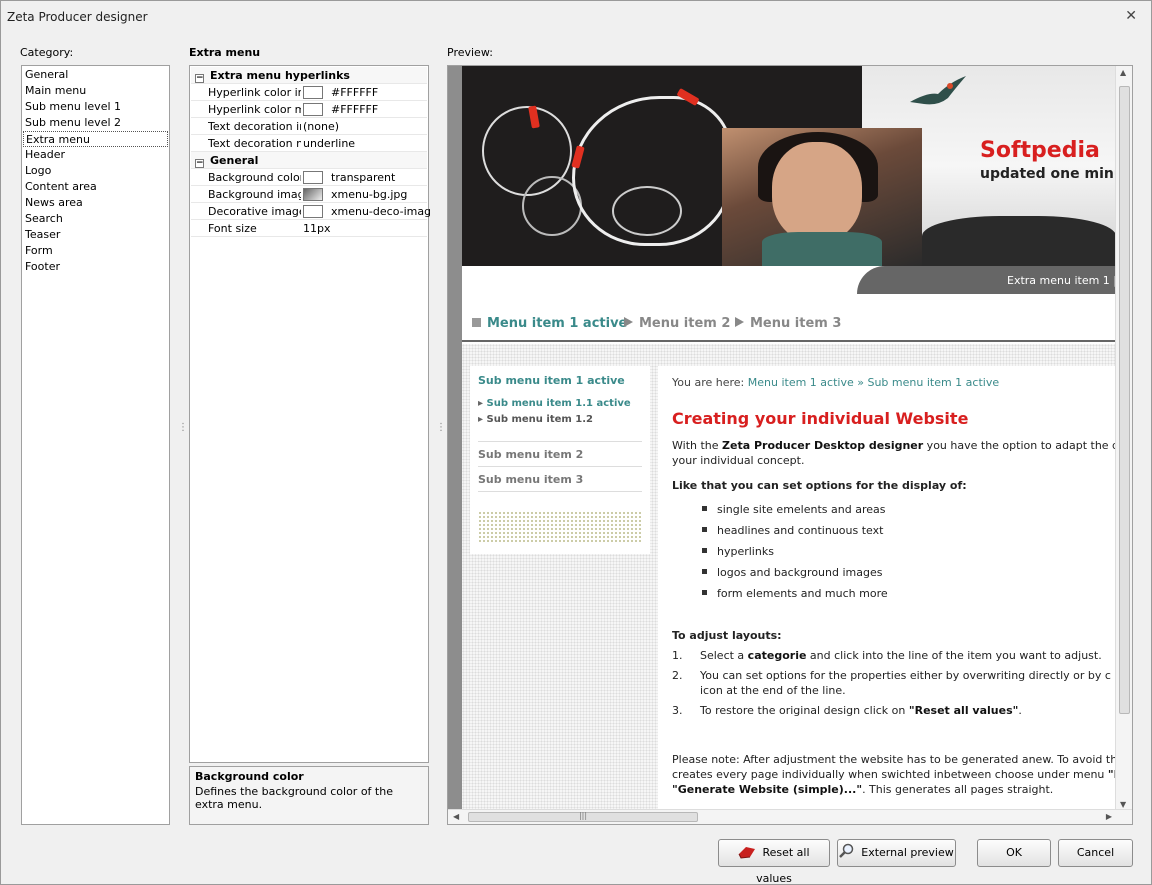 The image size is (1152, 885). What do you see at coordinates (896, 853) in the screenshot?
I see `external-preview-button: External preview` at bounding box center [896, 853].